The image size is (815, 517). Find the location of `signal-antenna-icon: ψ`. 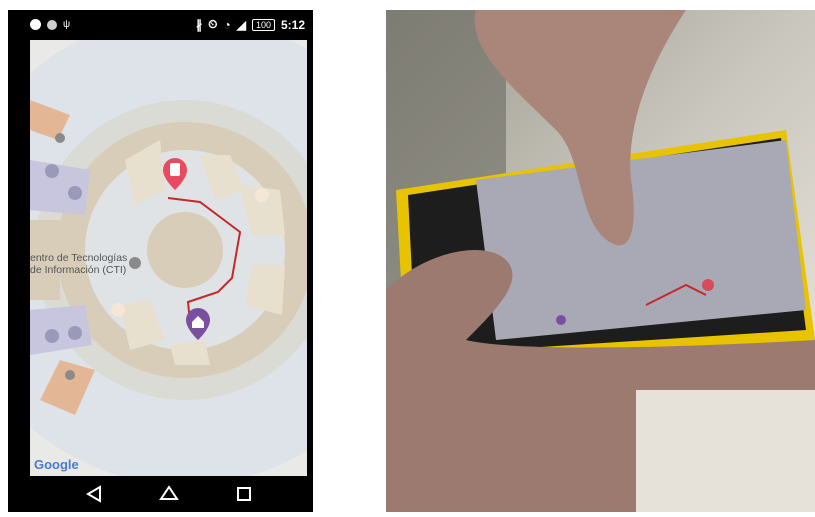

signal-antenna-icon: ψ is located at coordinates (67, 24).